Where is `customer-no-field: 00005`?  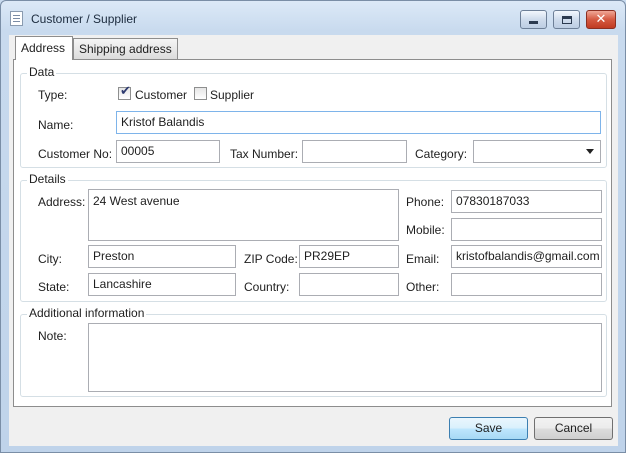 customer-no-field: 00005 is located at coordinates (168, 151).